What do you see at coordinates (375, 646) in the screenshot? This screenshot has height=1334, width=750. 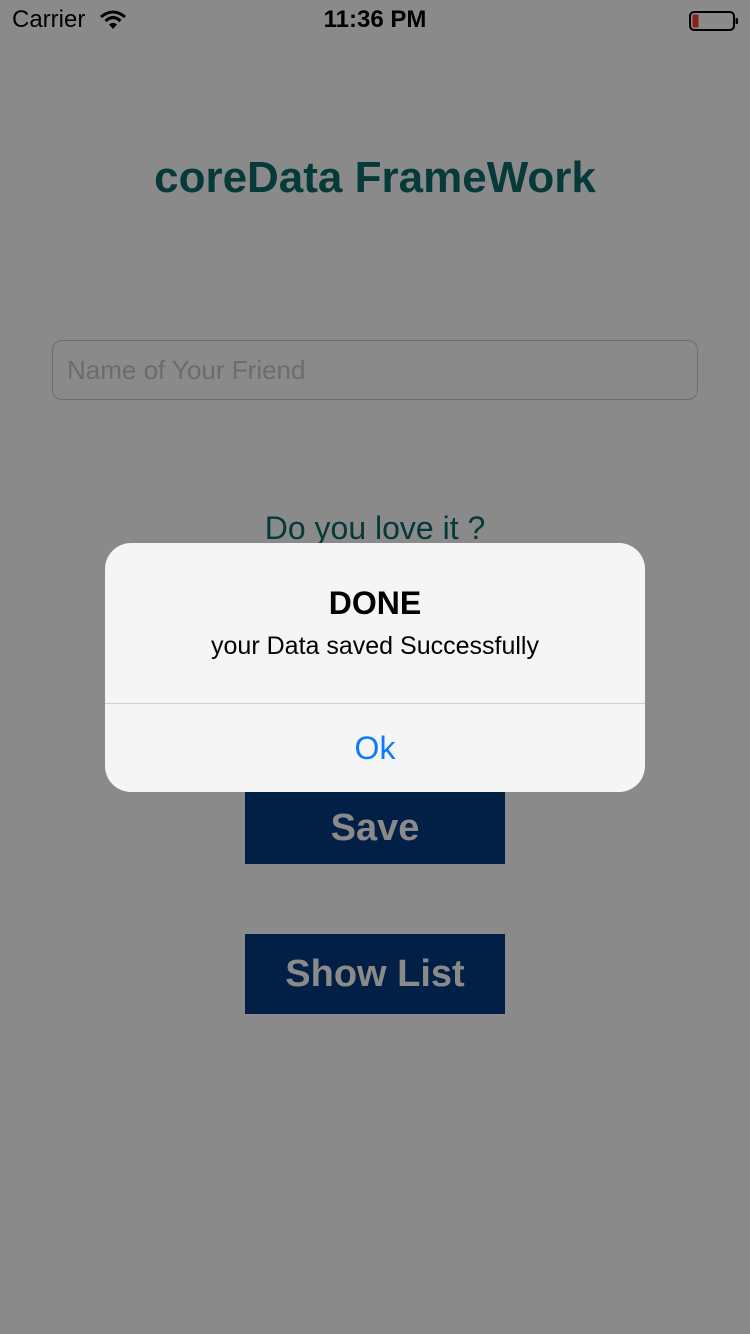 I see `alert-message: your Data saved Successfully` at bounding box center [375, 646].